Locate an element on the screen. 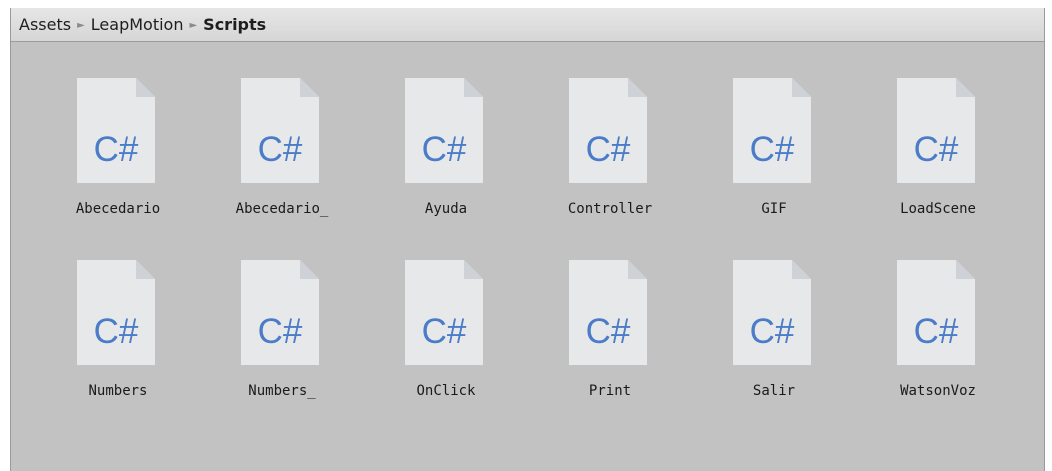  script-asset-watsonvoz: C# WatsonVoz is located at coordinates (938, 311).